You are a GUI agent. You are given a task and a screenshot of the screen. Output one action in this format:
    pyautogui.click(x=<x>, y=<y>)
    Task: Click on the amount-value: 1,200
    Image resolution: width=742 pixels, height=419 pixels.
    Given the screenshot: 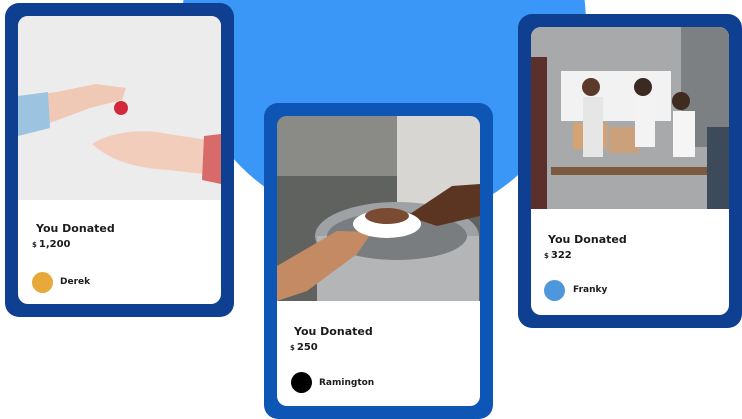 What is the action you would take?
    pyautogui.click(x=54, y=244)
    